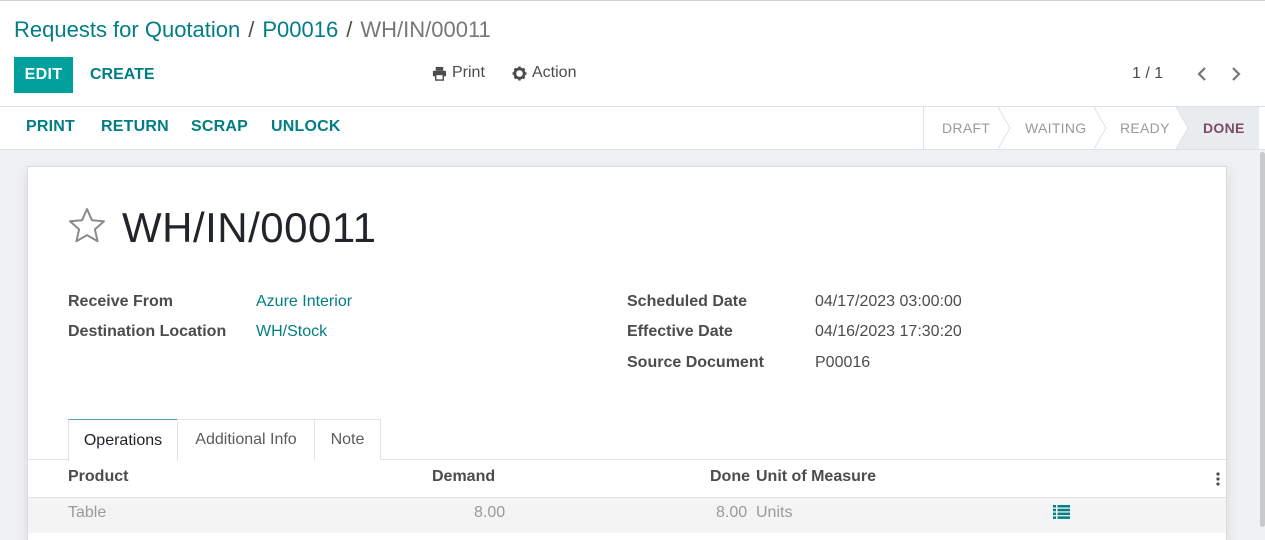  I want to click on chevron-left-icon, so click(1201, 74).